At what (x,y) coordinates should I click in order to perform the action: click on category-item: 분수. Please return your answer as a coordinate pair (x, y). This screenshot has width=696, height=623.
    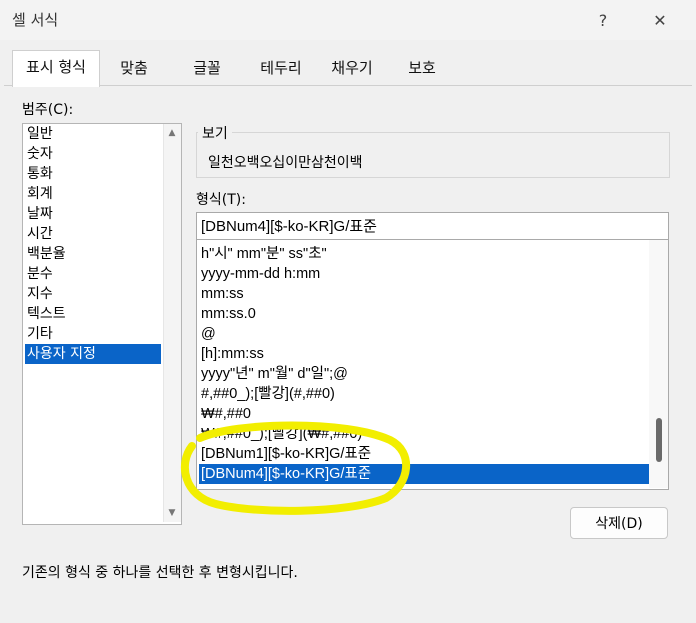
    Looking at the image, I should click on (93, 274).